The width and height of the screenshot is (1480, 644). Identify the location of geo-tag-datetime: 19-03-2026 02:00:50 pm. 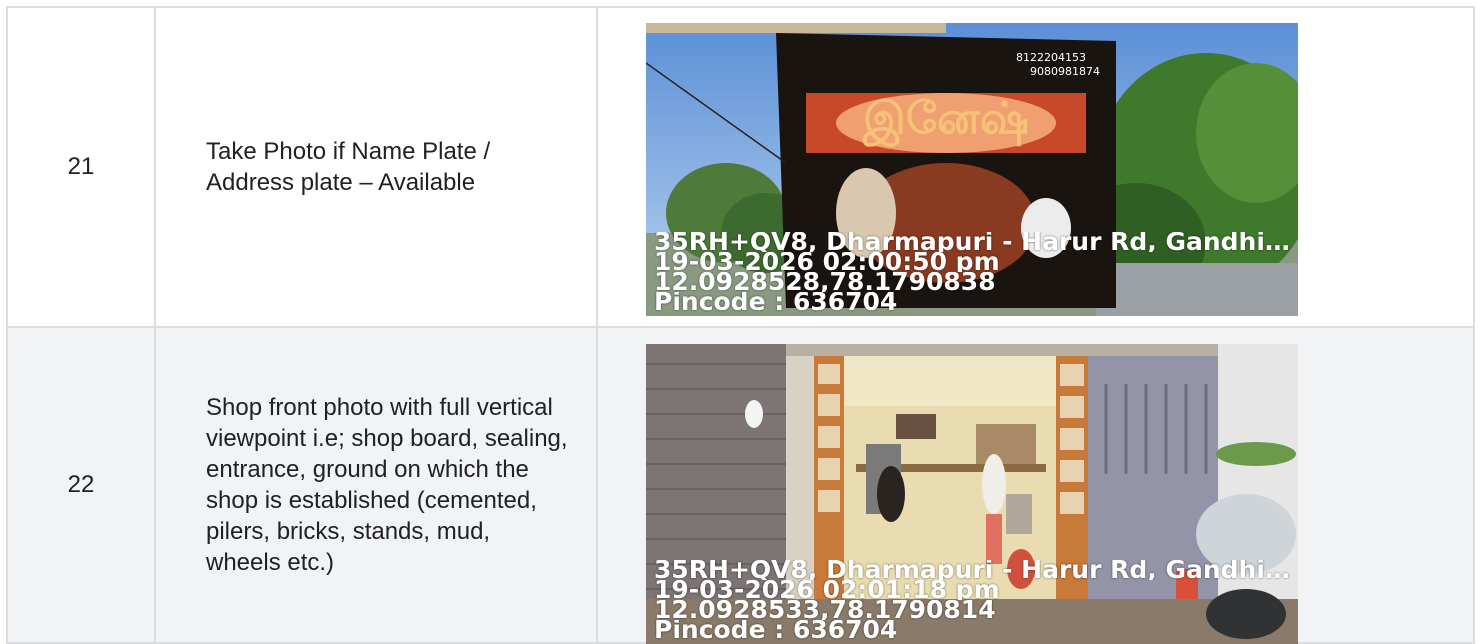
(827, 262).